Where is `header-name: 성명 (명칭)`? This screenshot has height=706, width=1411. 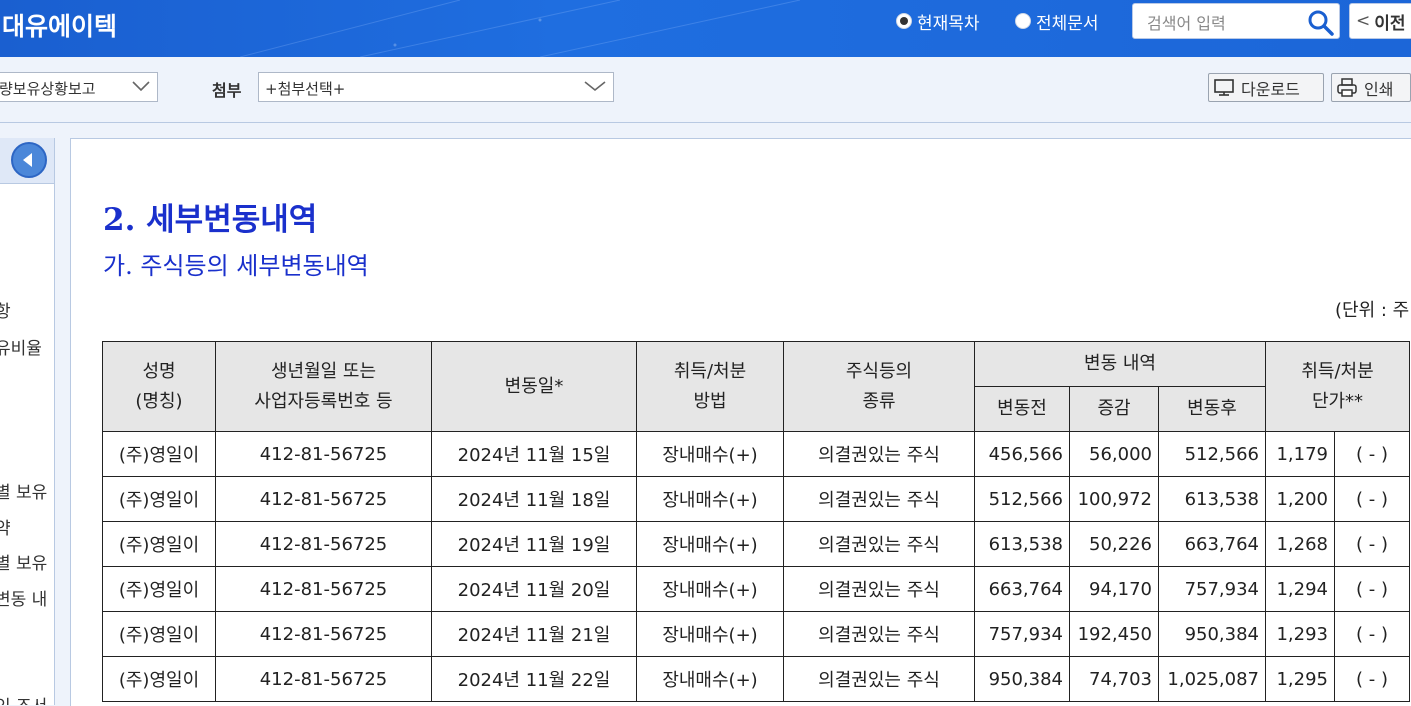
header-name: 성명 (명칭) is located at coordinates (159, 386).